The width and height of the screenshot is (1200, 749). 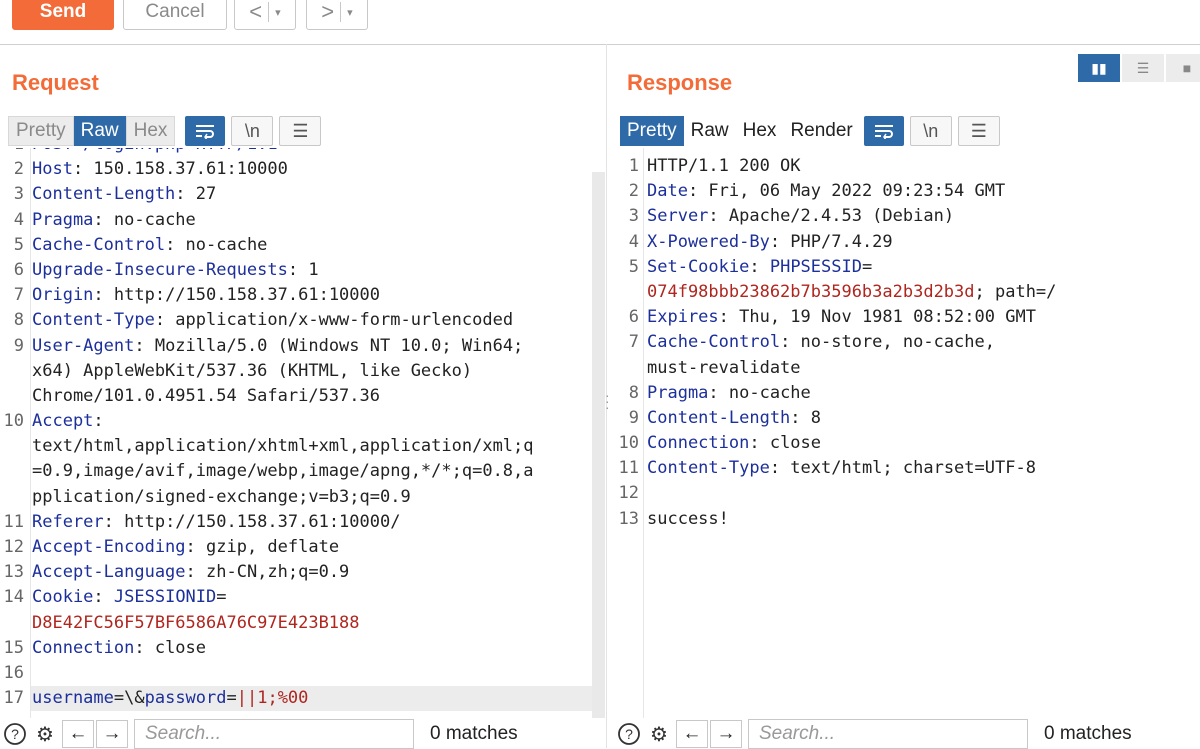 I want to click on cancel-button: Cancel, so click(x=175, y=15).